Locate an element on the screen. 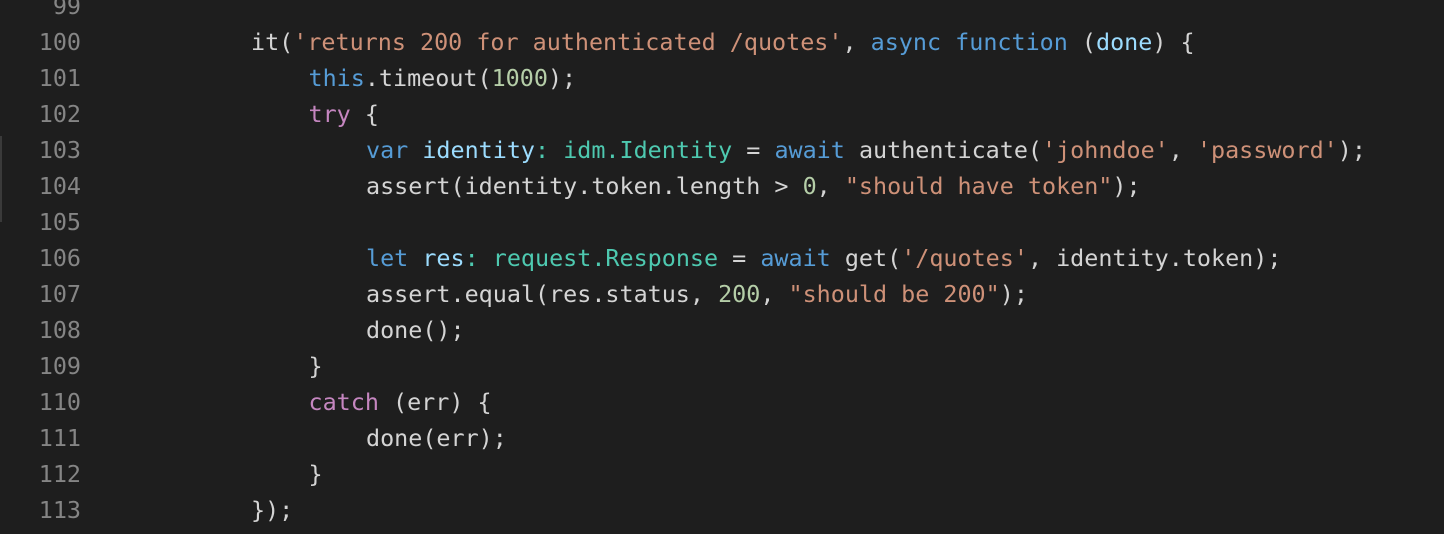 The width and height of the screenshot is (1444, 534). code-line: 101 this.timeout(1000); is located at coordinates (722, 78).